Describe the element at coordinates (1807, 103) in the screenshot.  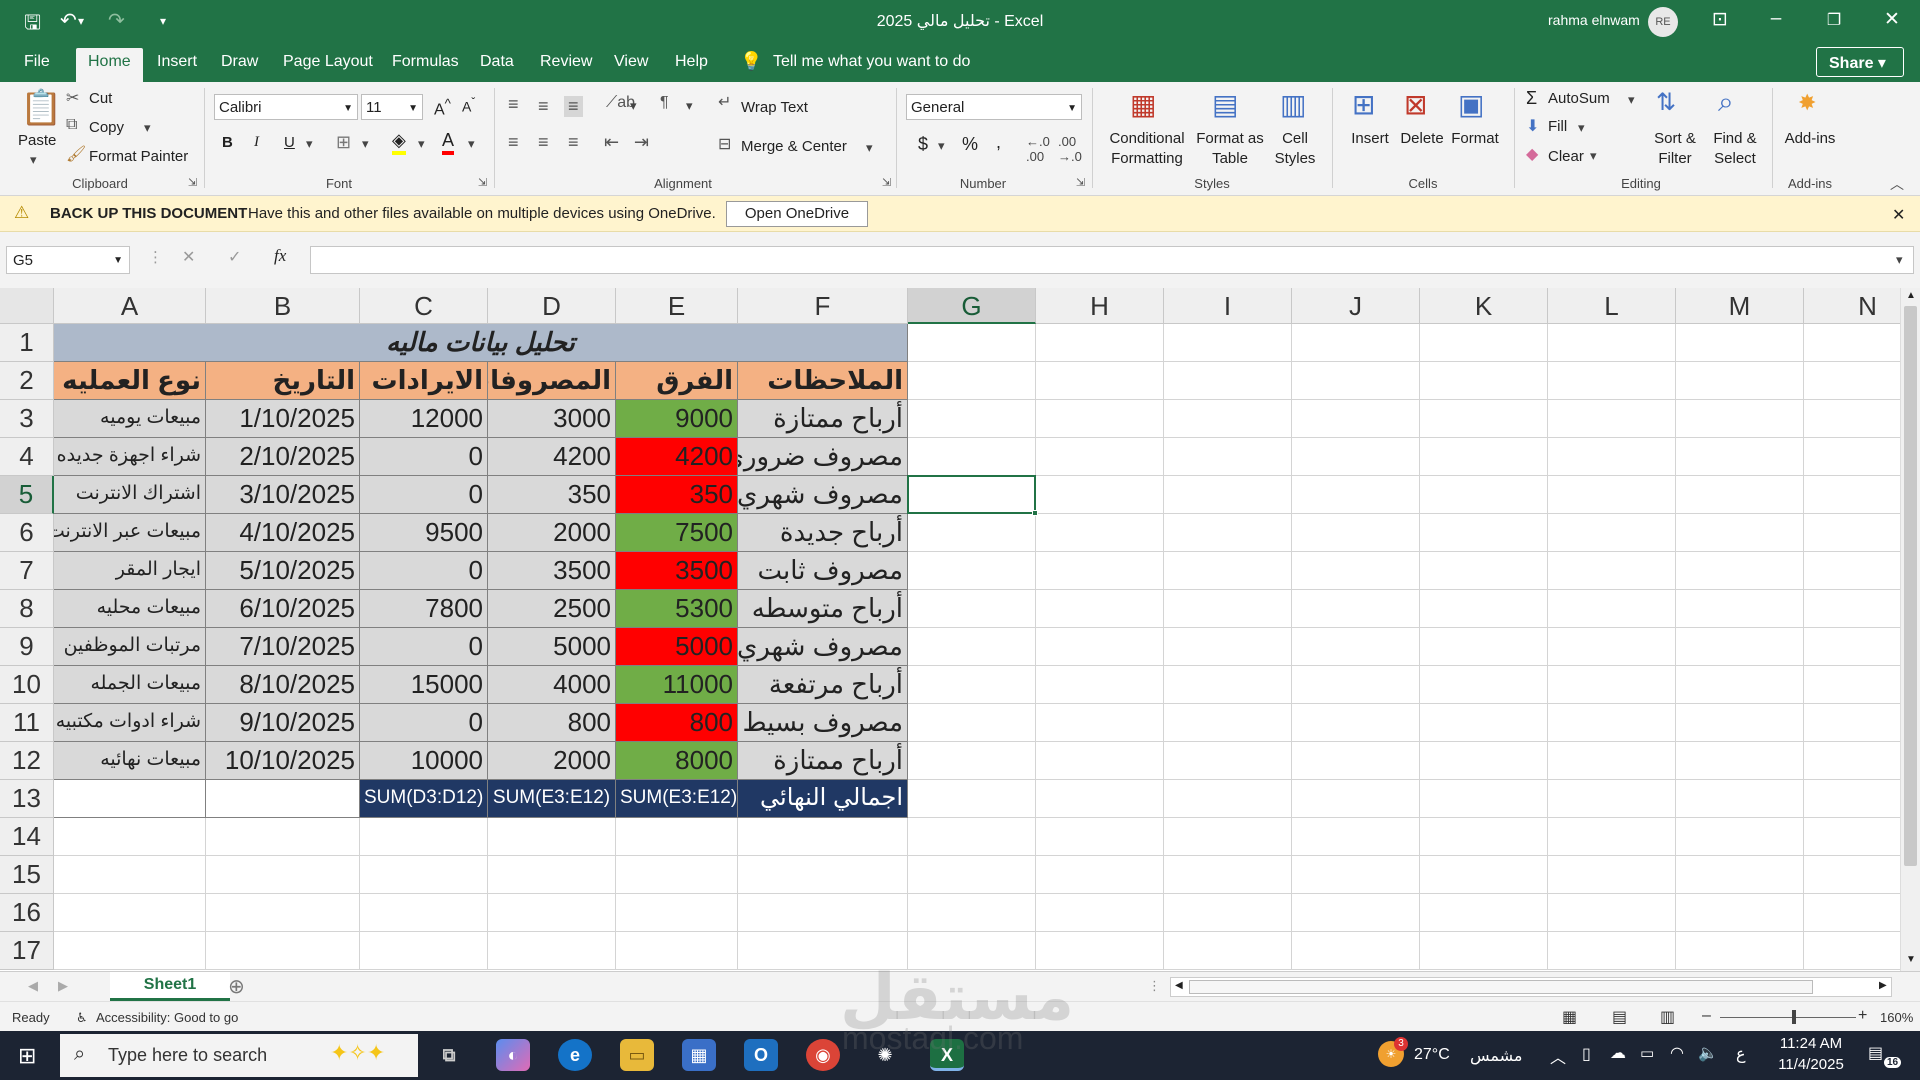
I see `add-ins-icon: ✸` at that location.